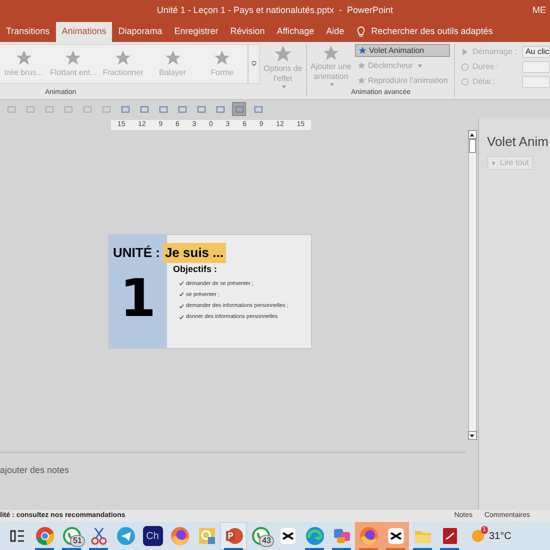 The width and height of the screenshot is (550, 550). What do you see at coordinates (126, 536) in the screenshot?
I see `paper-plane-icon` at bounding box center [126, 536].